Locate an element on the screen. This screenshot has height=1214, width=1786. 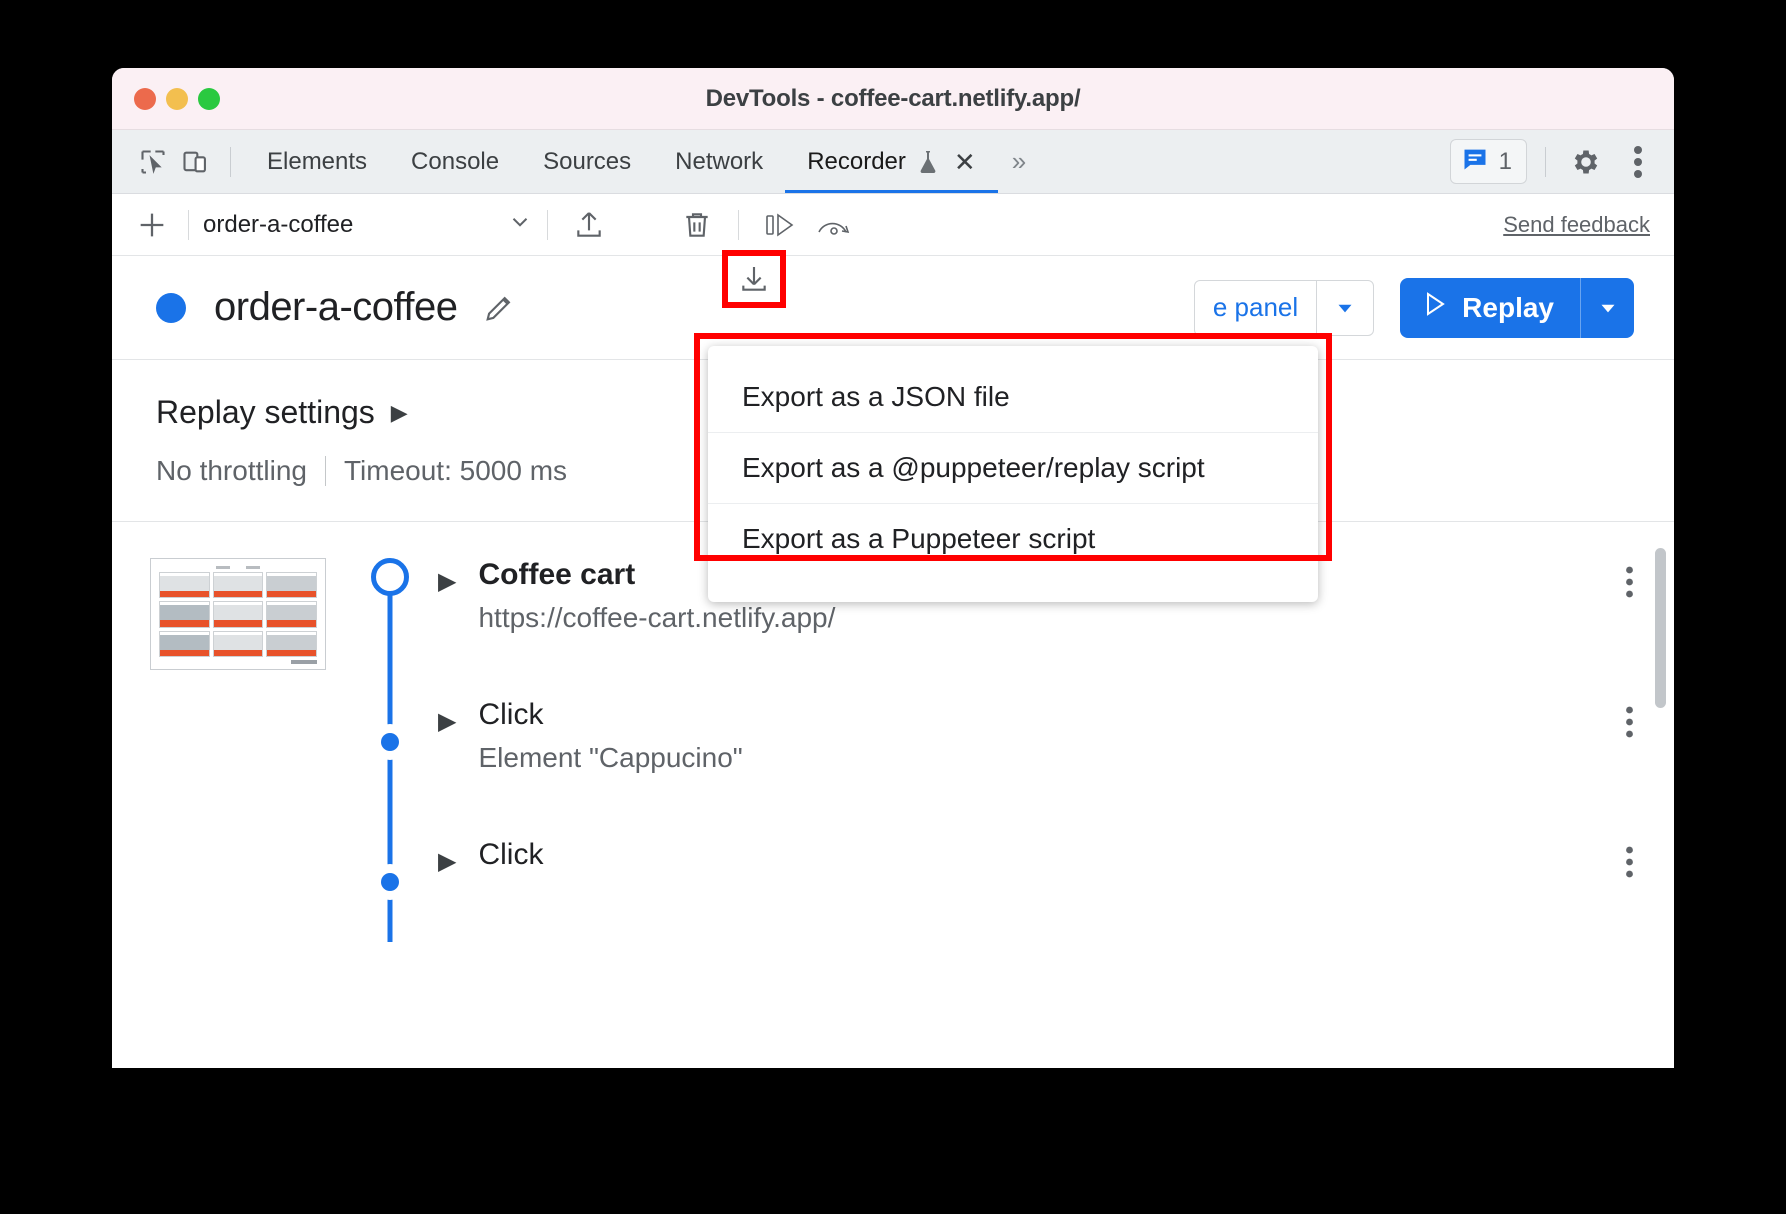
issues-button: 1 is located at coordinates (1488, 161).